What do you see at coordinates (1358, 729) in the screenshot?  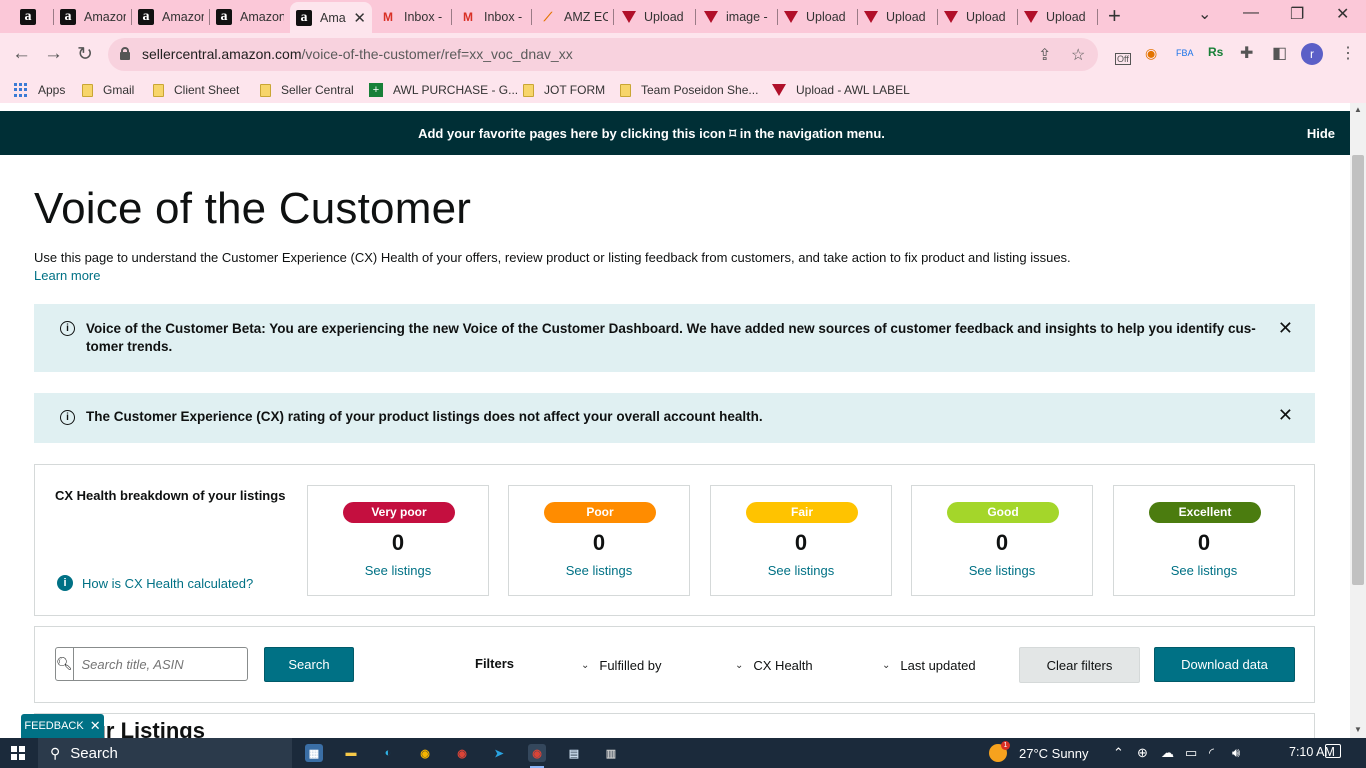 I see `scroll-down-arrow-icon: ▼` at bounding box center [1358, 729].